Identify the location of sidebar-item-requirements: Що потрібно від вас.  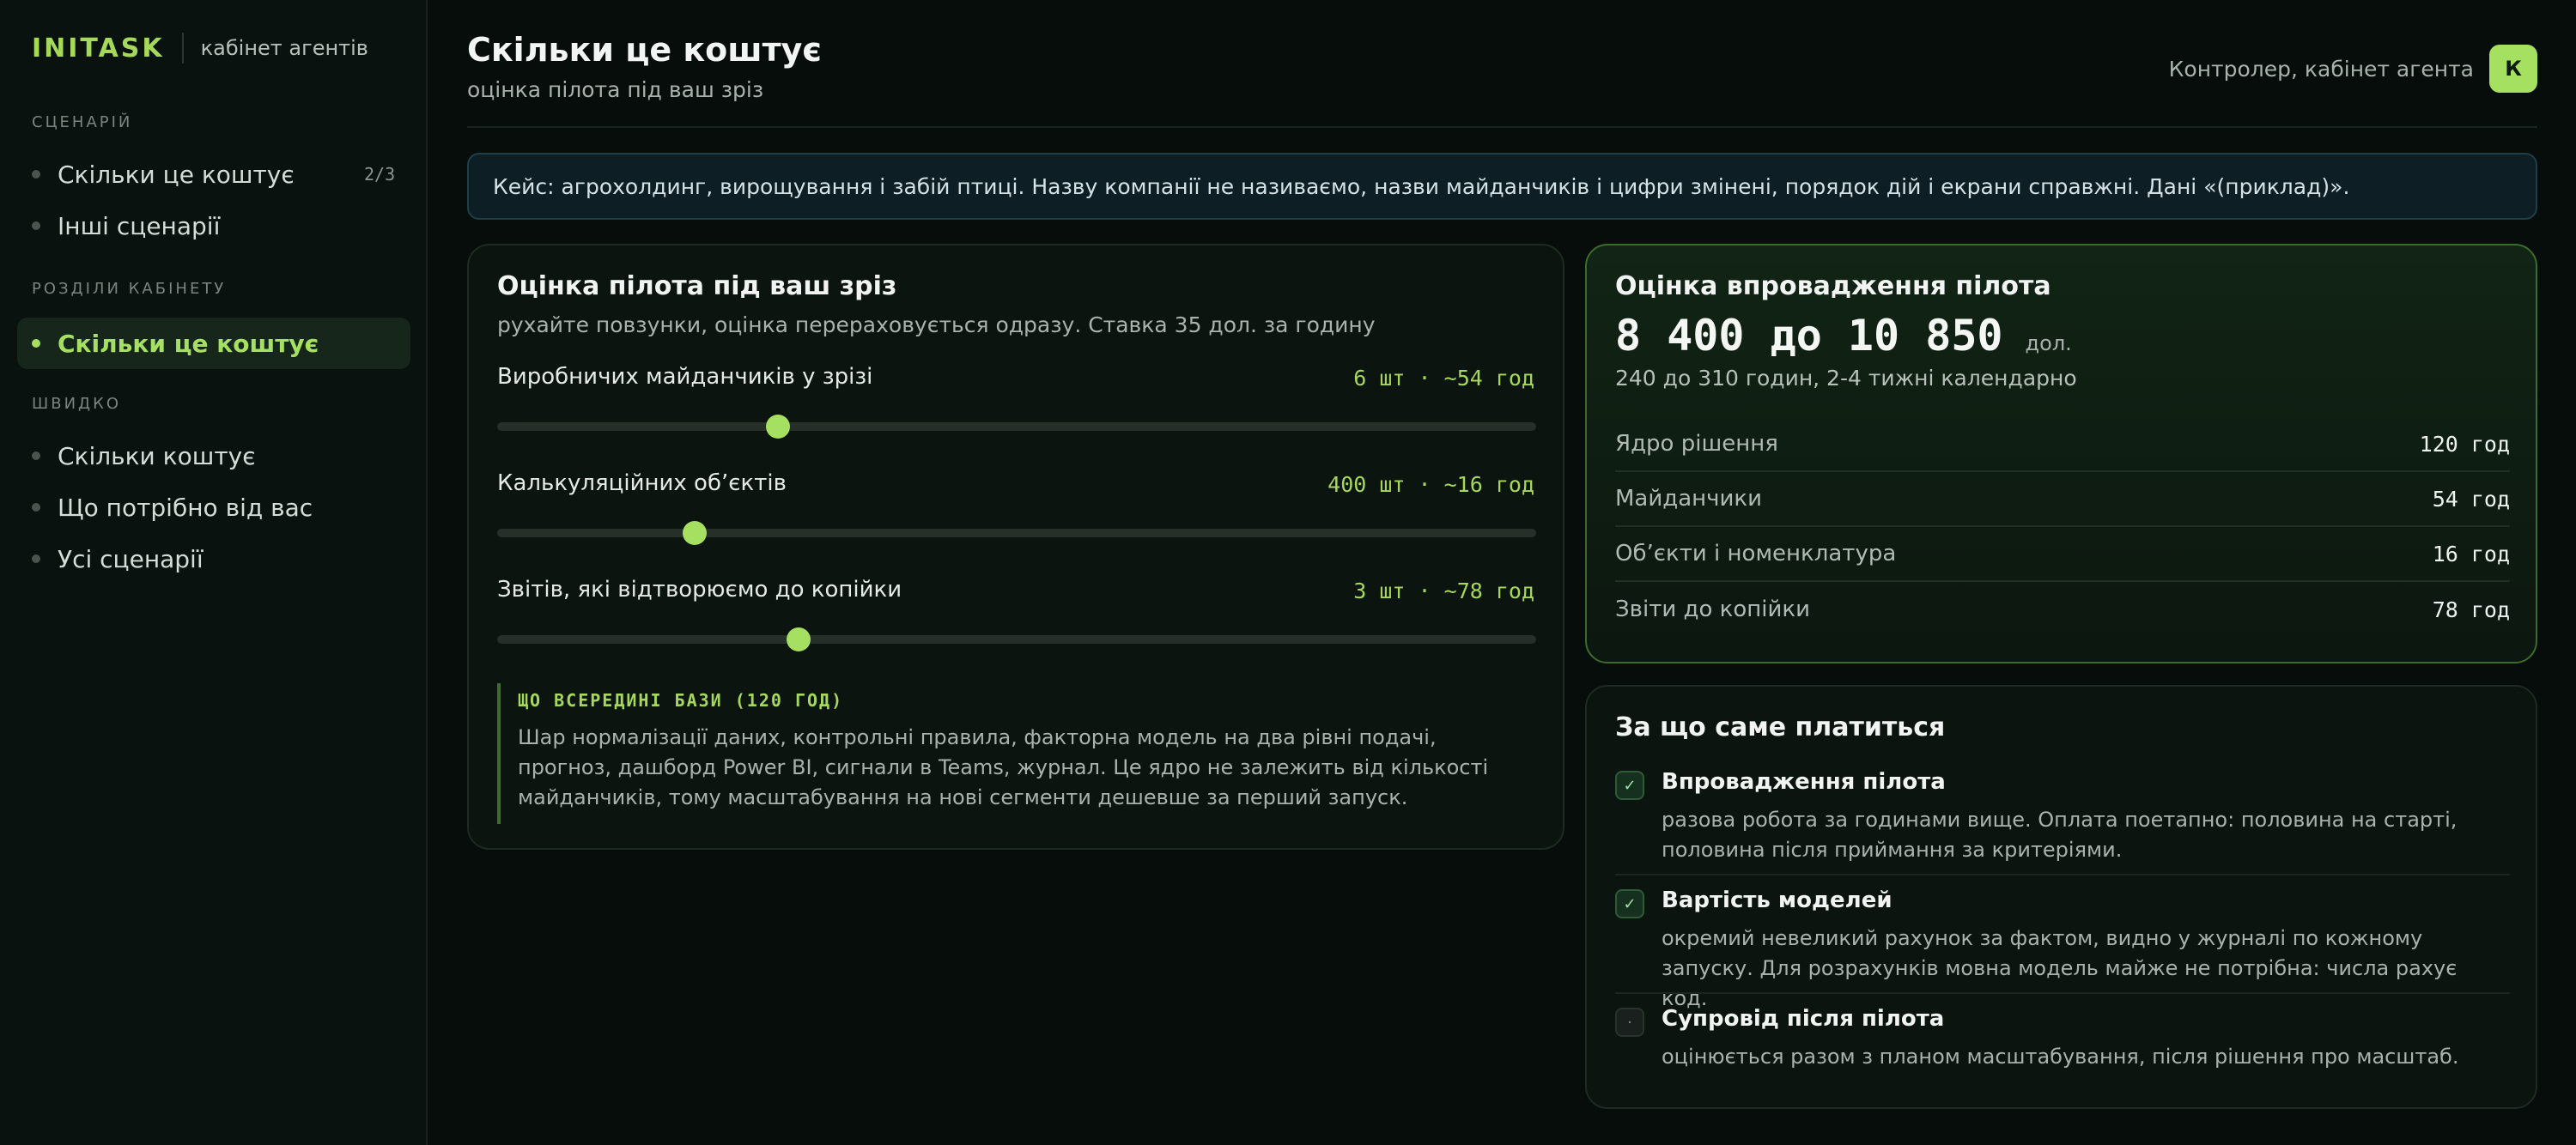
(172, 508).